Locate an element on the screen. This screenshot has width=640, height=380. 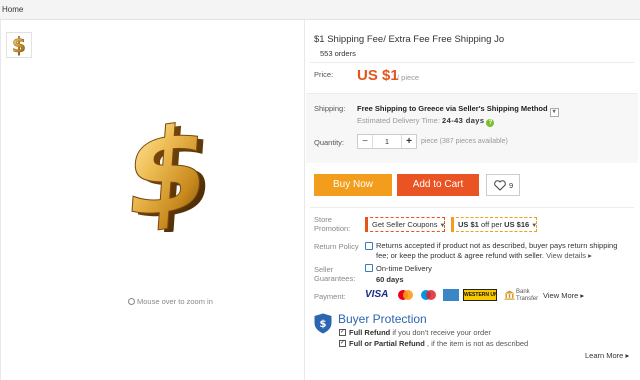
view-details-link: View details ▸ is located at coordinates (569, 255).